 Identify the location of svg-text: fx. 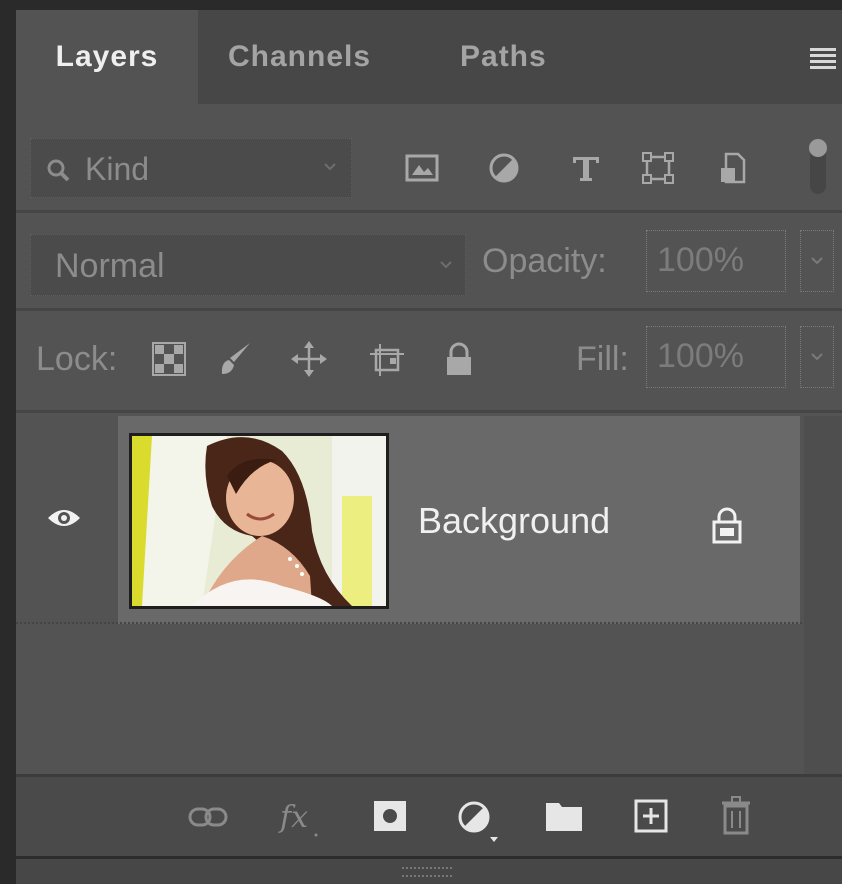
(293, 817).